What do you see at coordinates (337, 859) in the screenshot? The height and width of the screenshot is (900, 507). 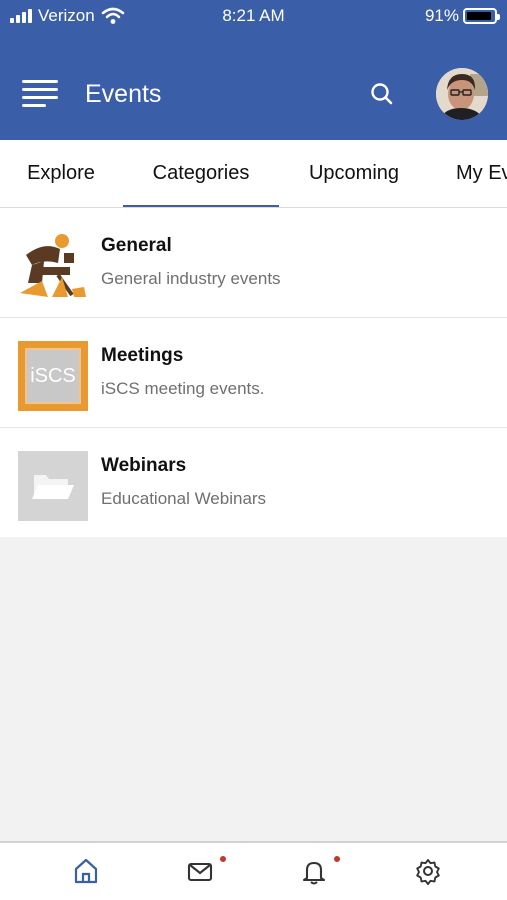 I see `notification-badge` at bounding box center [337, 859].